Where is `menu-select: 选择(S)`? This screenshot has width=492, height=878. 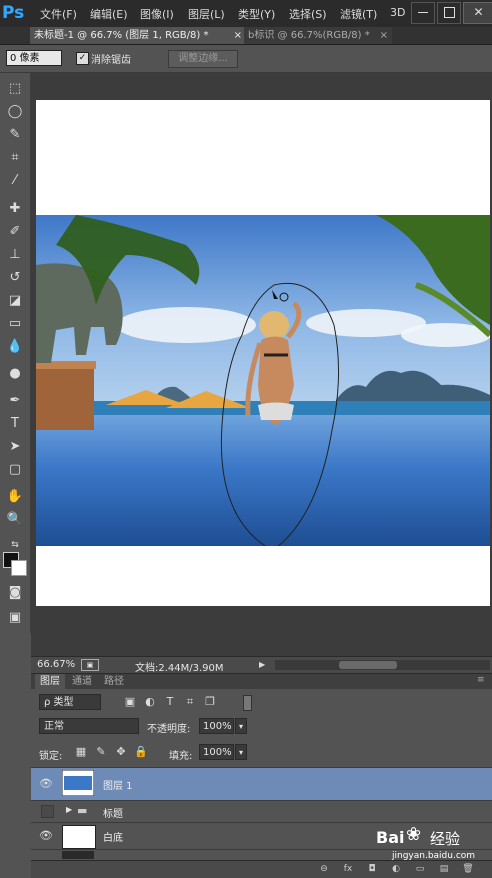 menu-select: 选择(S) is located at coordinates (308, 14).